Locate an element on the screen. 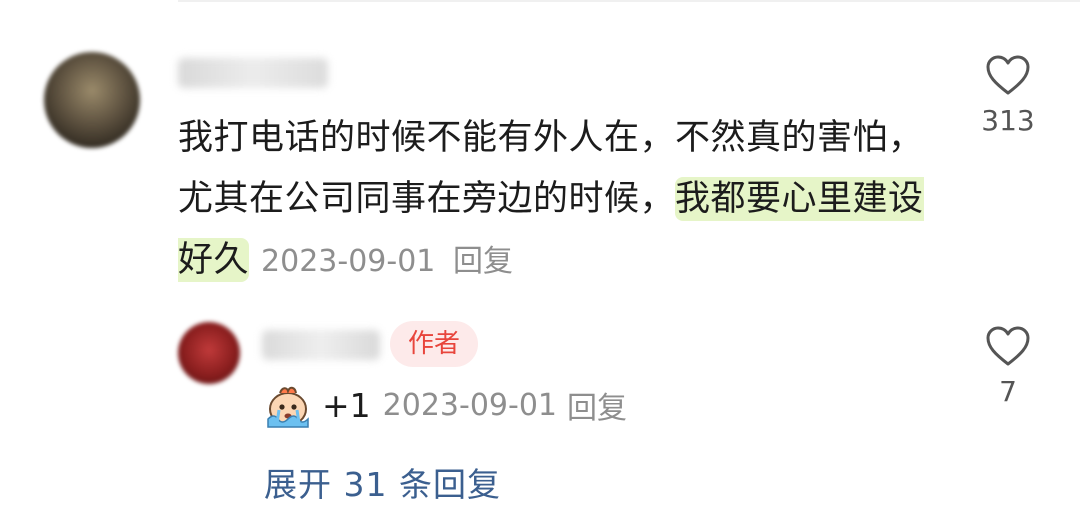 Image resolution: width=1080 pixels, height=516 pixels. author-badge: 作者 is located at coordinates (434, 344).